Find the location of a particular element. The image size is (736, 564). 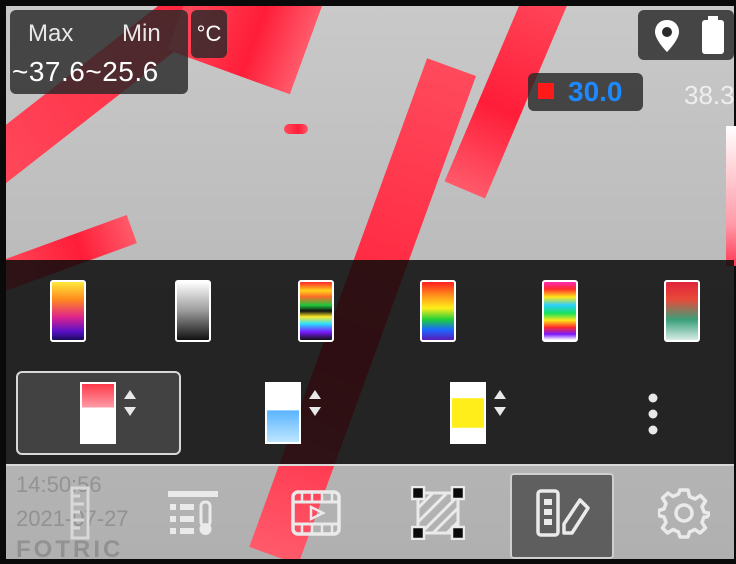

unit-label: °C is located at coordinates (209, 33).